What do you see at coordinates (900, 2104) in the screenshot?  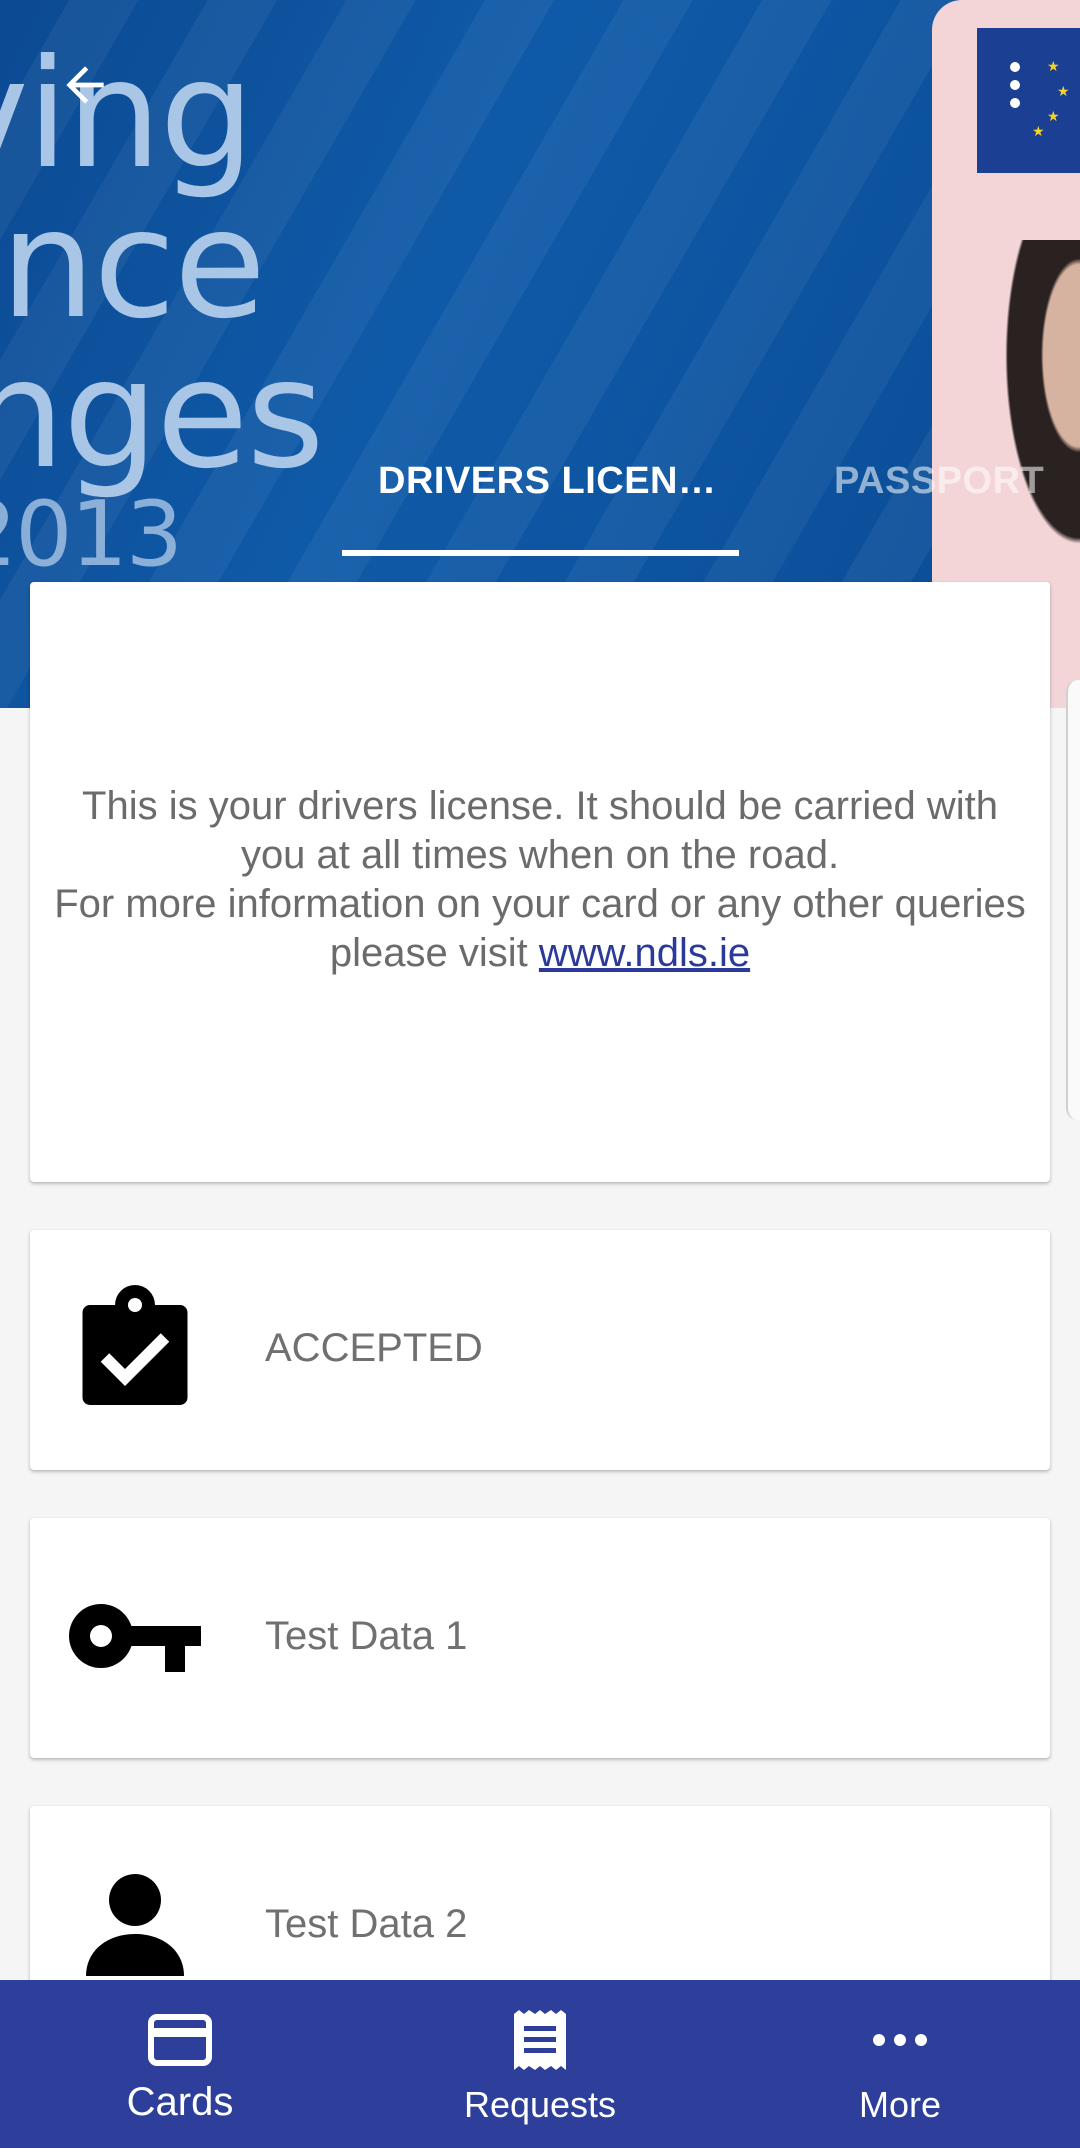 I see `nav-label: More` at bounding box center [900, 2104].